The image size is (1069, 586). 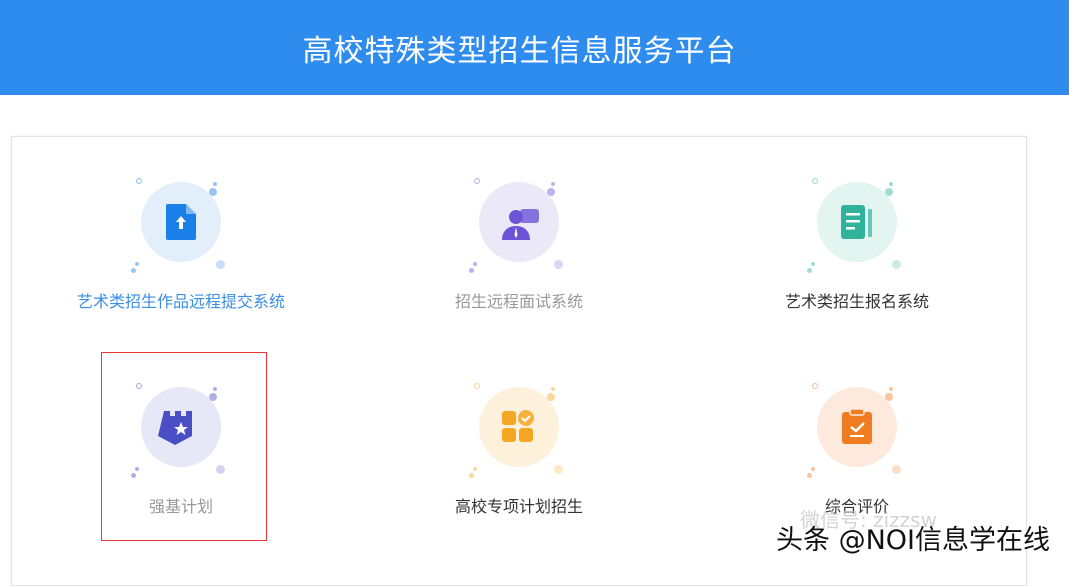 What do you see at coordinates (857, 265) in the screenshot?
I see `system-item-2: 艺术类招生报名系统` at bounding box center [857, 265].